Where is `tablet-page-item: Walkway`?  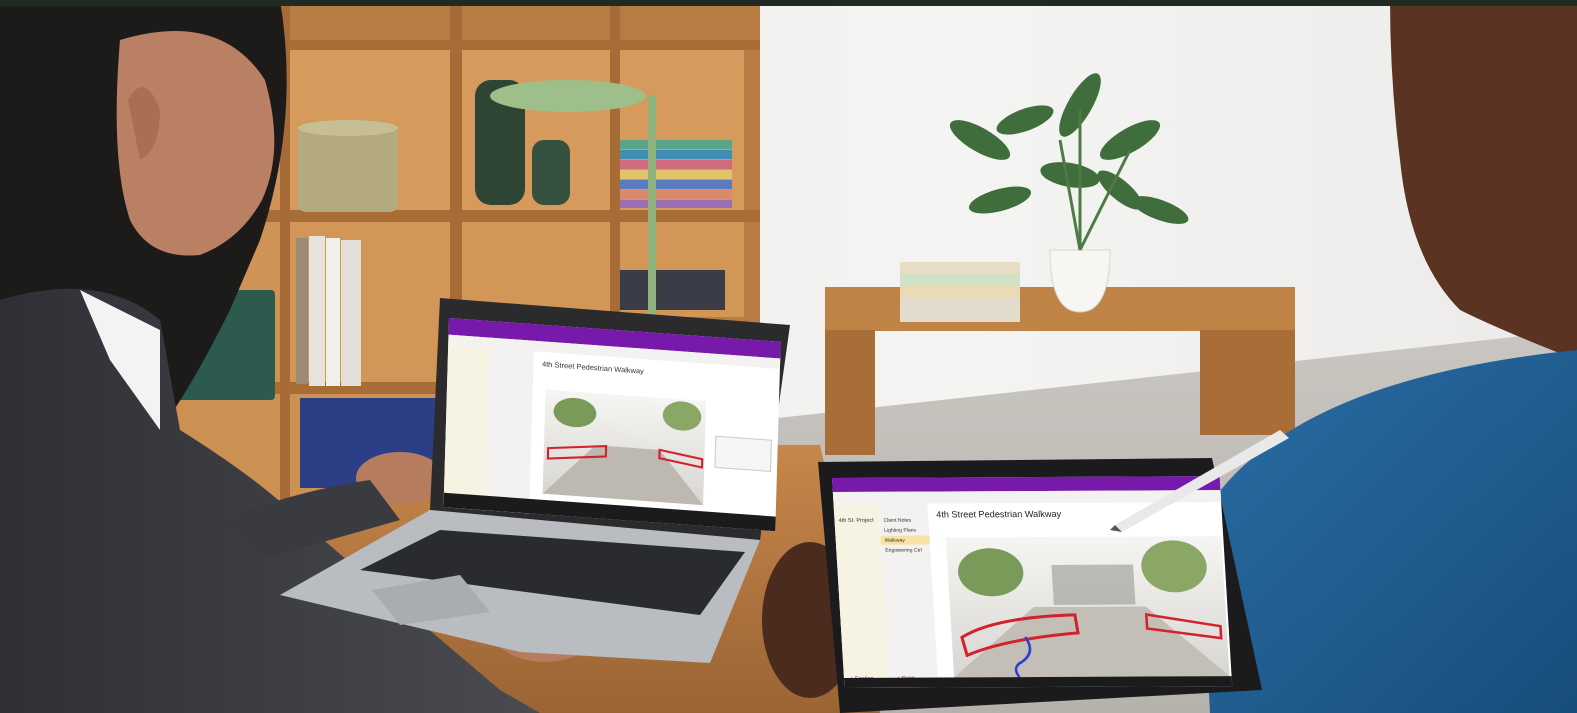 tablet-page-item: Walkway is located at coordinates (895, 541).